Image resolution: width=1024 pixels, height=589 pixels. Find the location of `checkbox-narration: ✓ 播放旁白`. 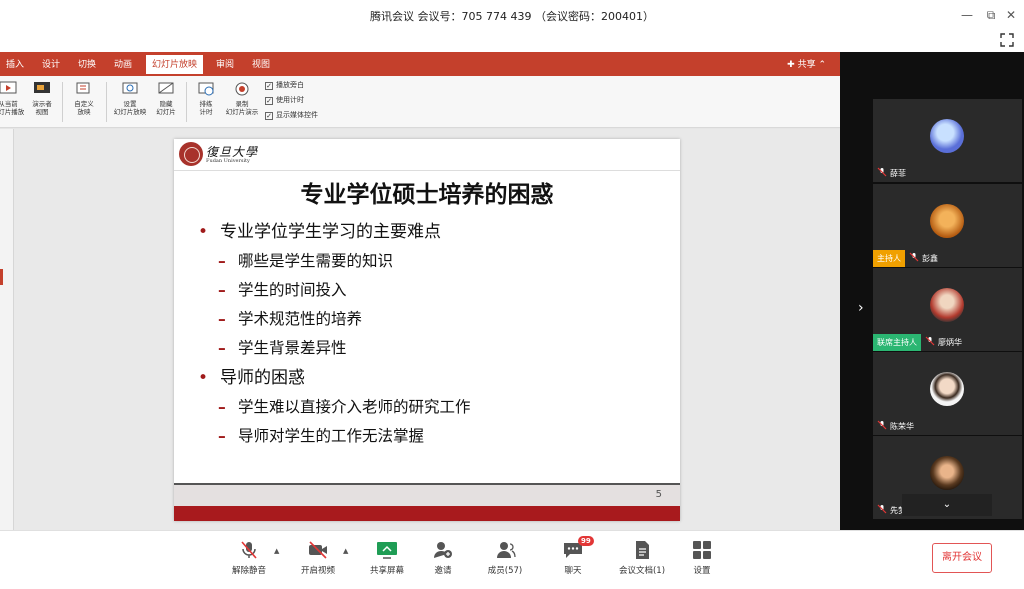

checkbox-narration: ✓ 播放旁白 is located at coordinates (284, 85).